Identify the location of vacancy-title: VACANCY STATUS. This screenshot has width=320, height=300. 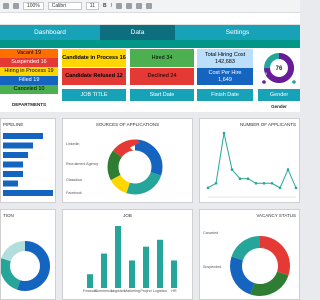
(276, 215).